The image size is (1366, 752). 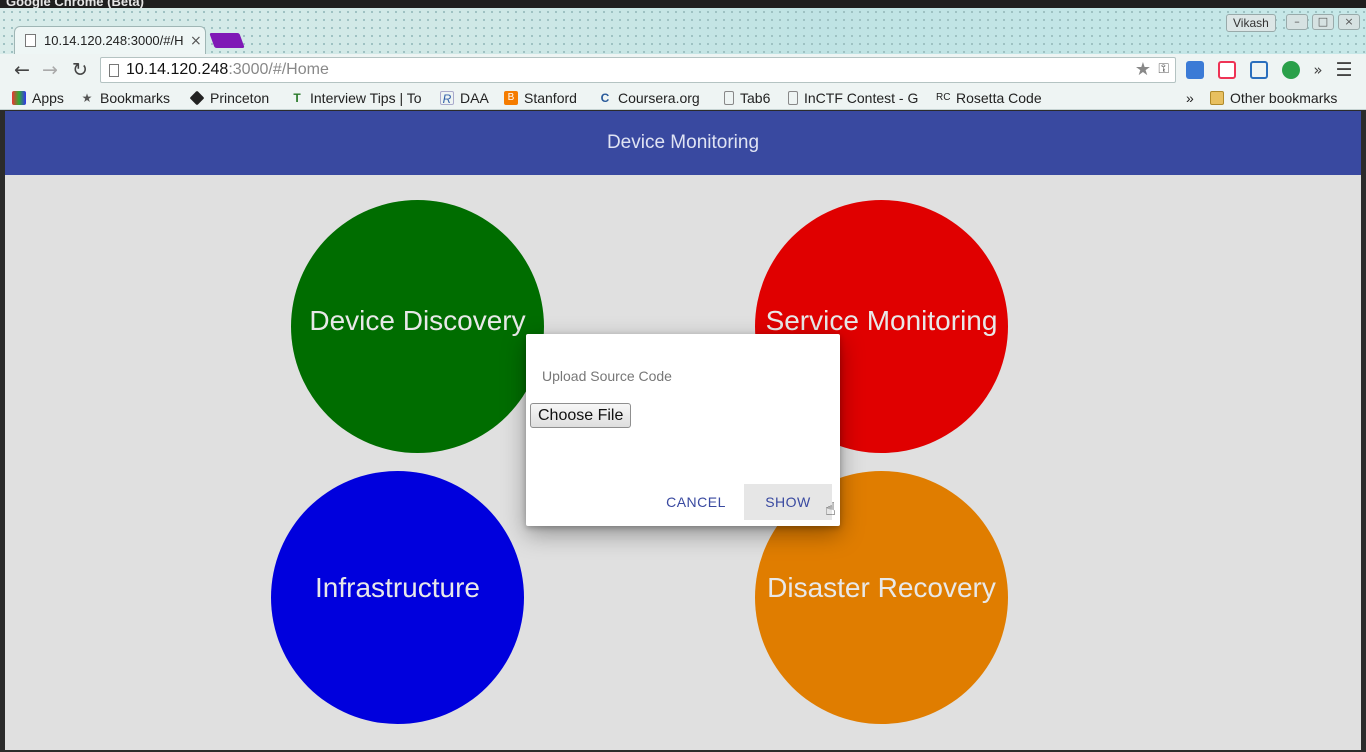 What do you see at coordinates (607, 376) in the screenshot?
I see `dialog-title: Upload Source Code` at bounding box center [607, 376].